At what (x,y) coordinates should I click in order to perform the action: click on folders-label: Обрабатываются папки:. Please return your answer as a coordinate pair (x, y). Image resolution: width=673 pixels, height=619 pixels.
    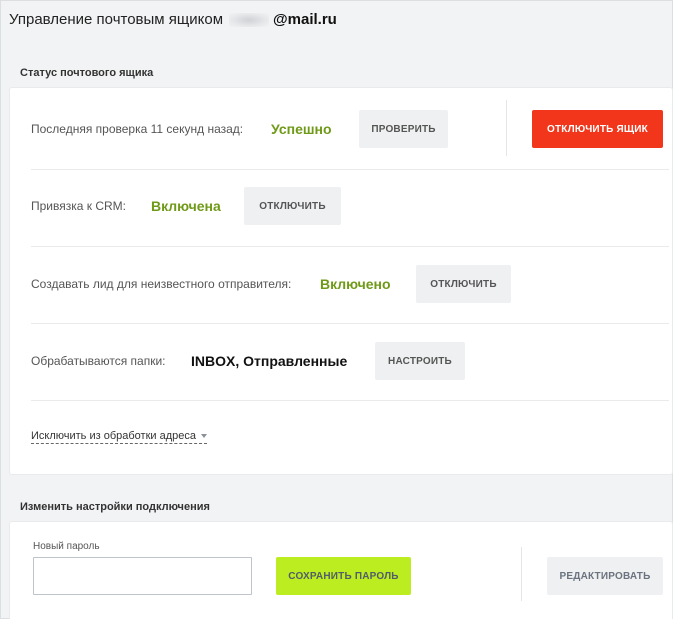
    Looking at the image, I should click on (98, 361).